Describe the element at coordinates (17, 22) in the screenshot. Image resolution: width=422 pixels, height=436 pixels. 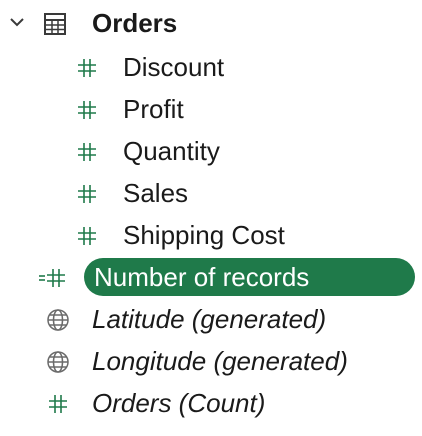
I see `chevron-down-icon` at that location.